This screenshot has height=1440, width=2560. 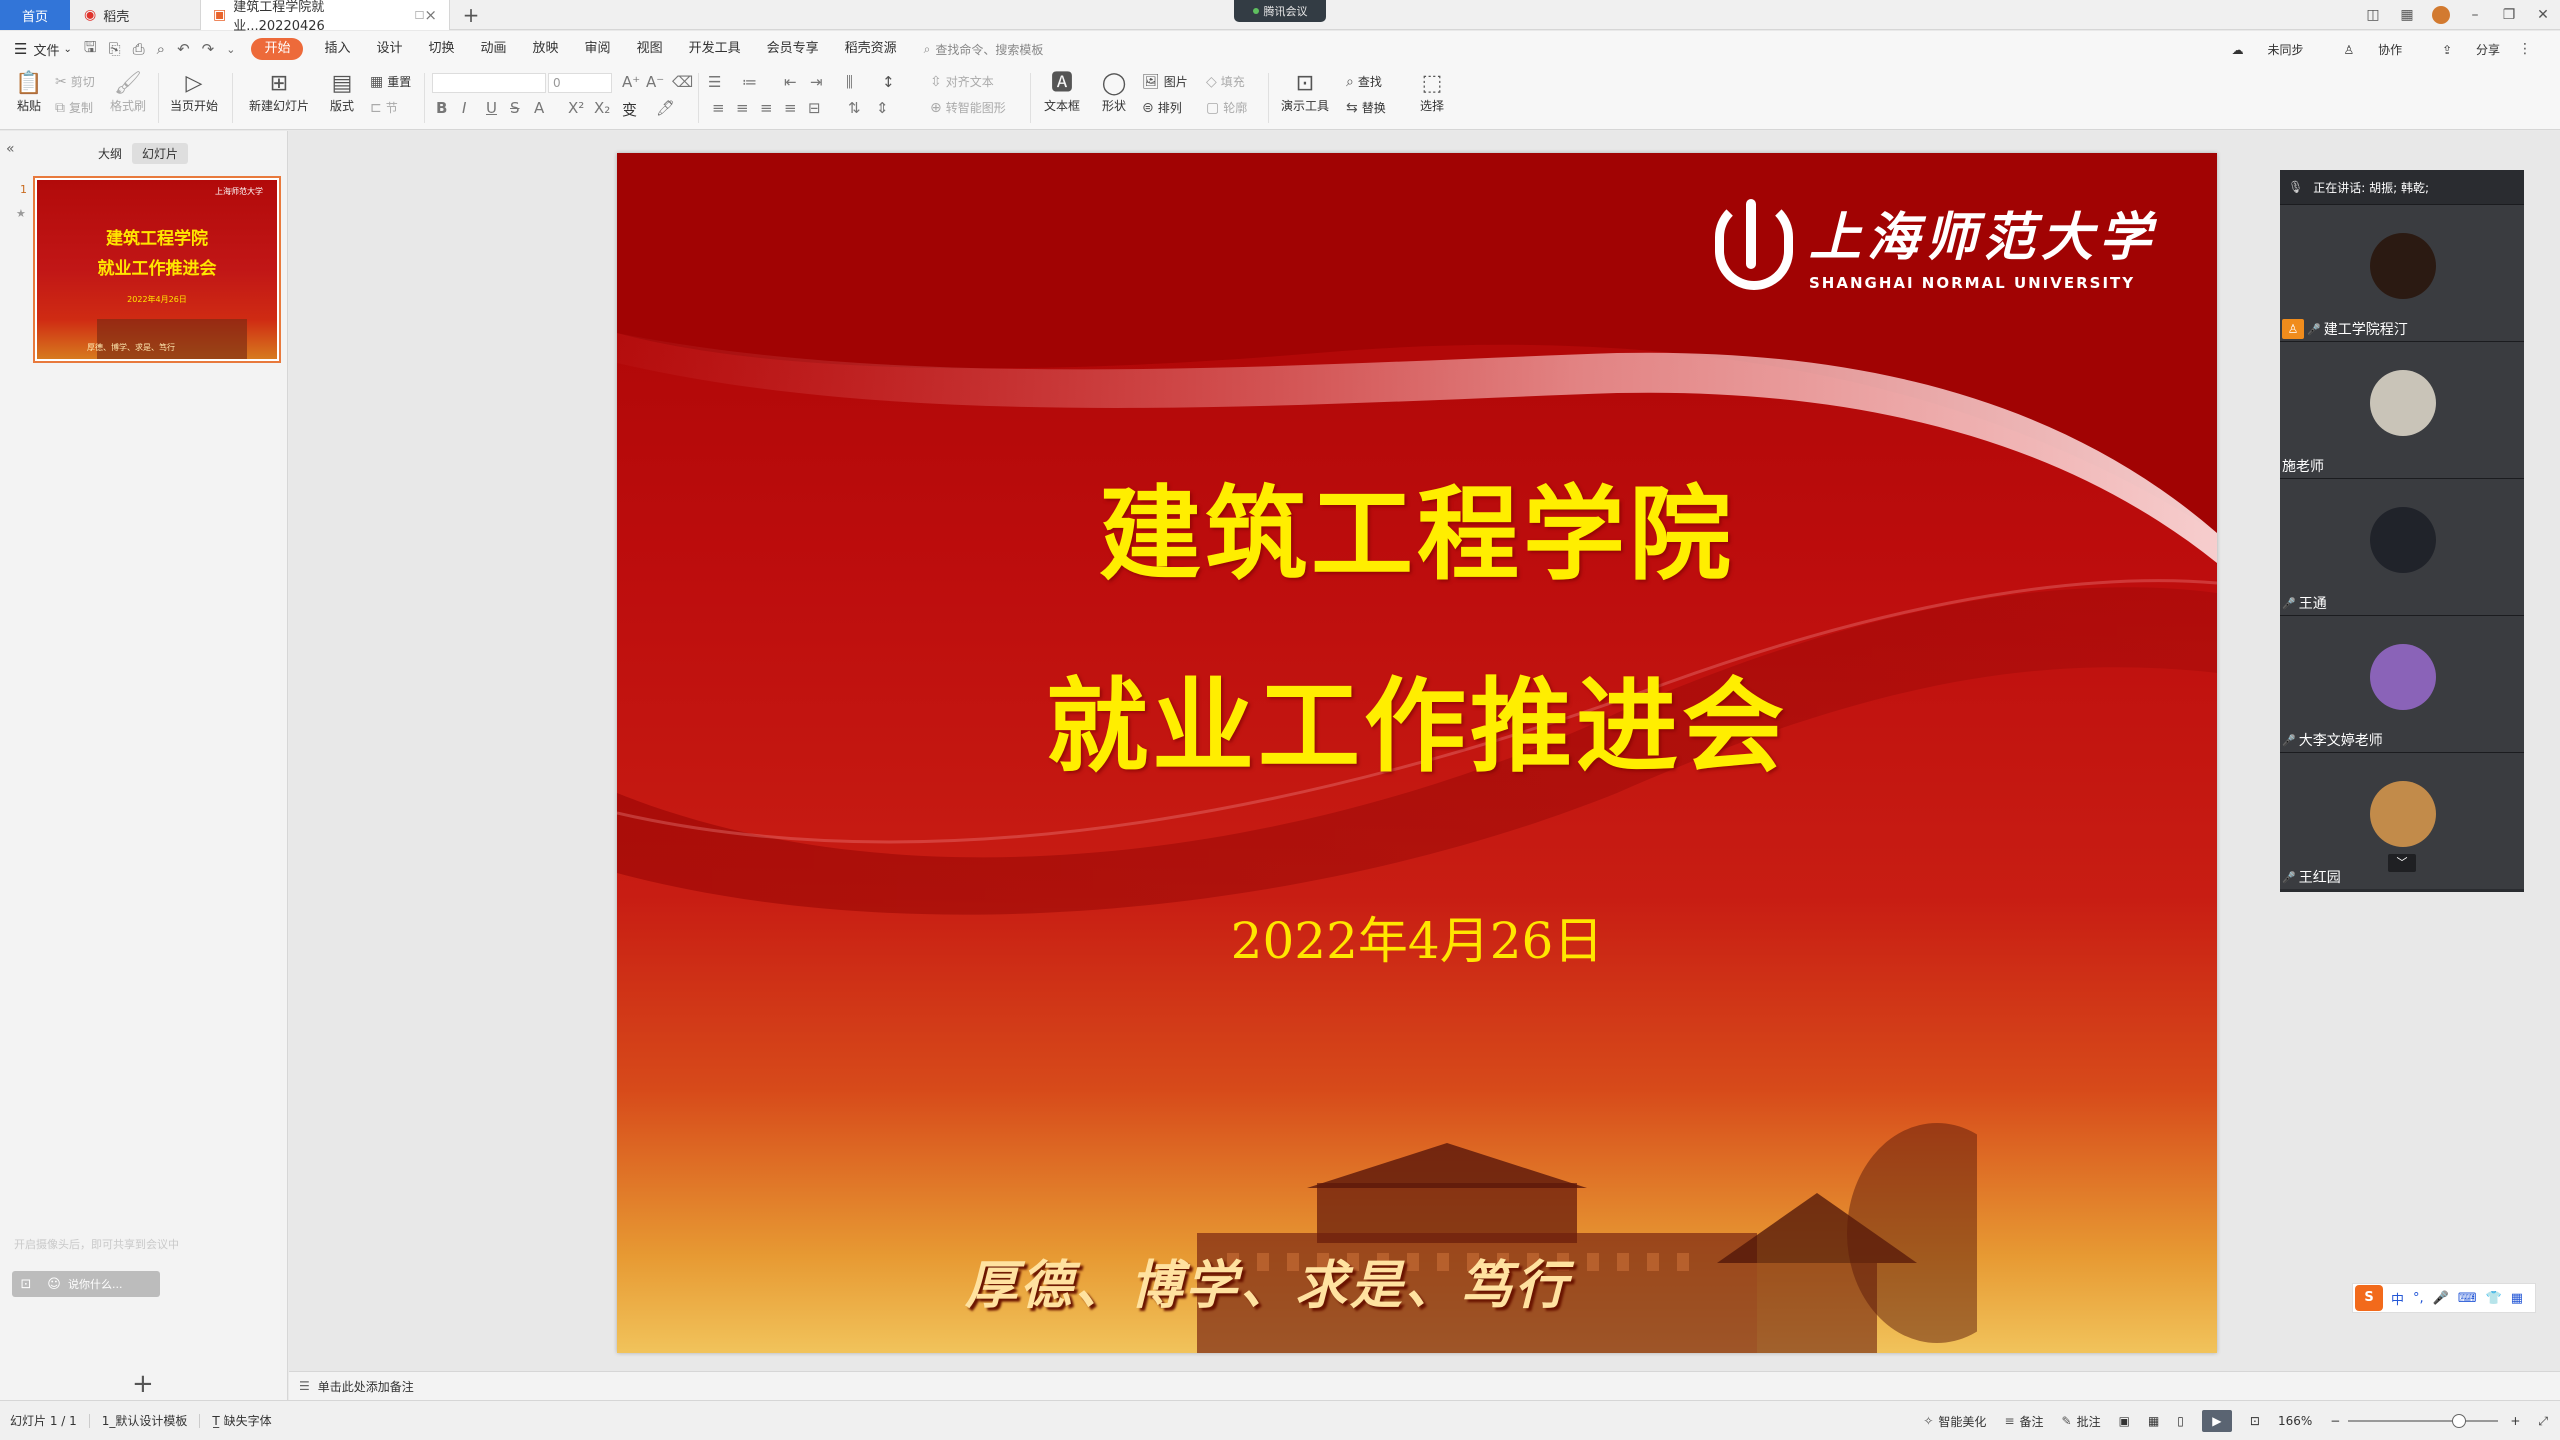 I want to click on select-button: ⬚ 选择, so click(x=1432, y=92).